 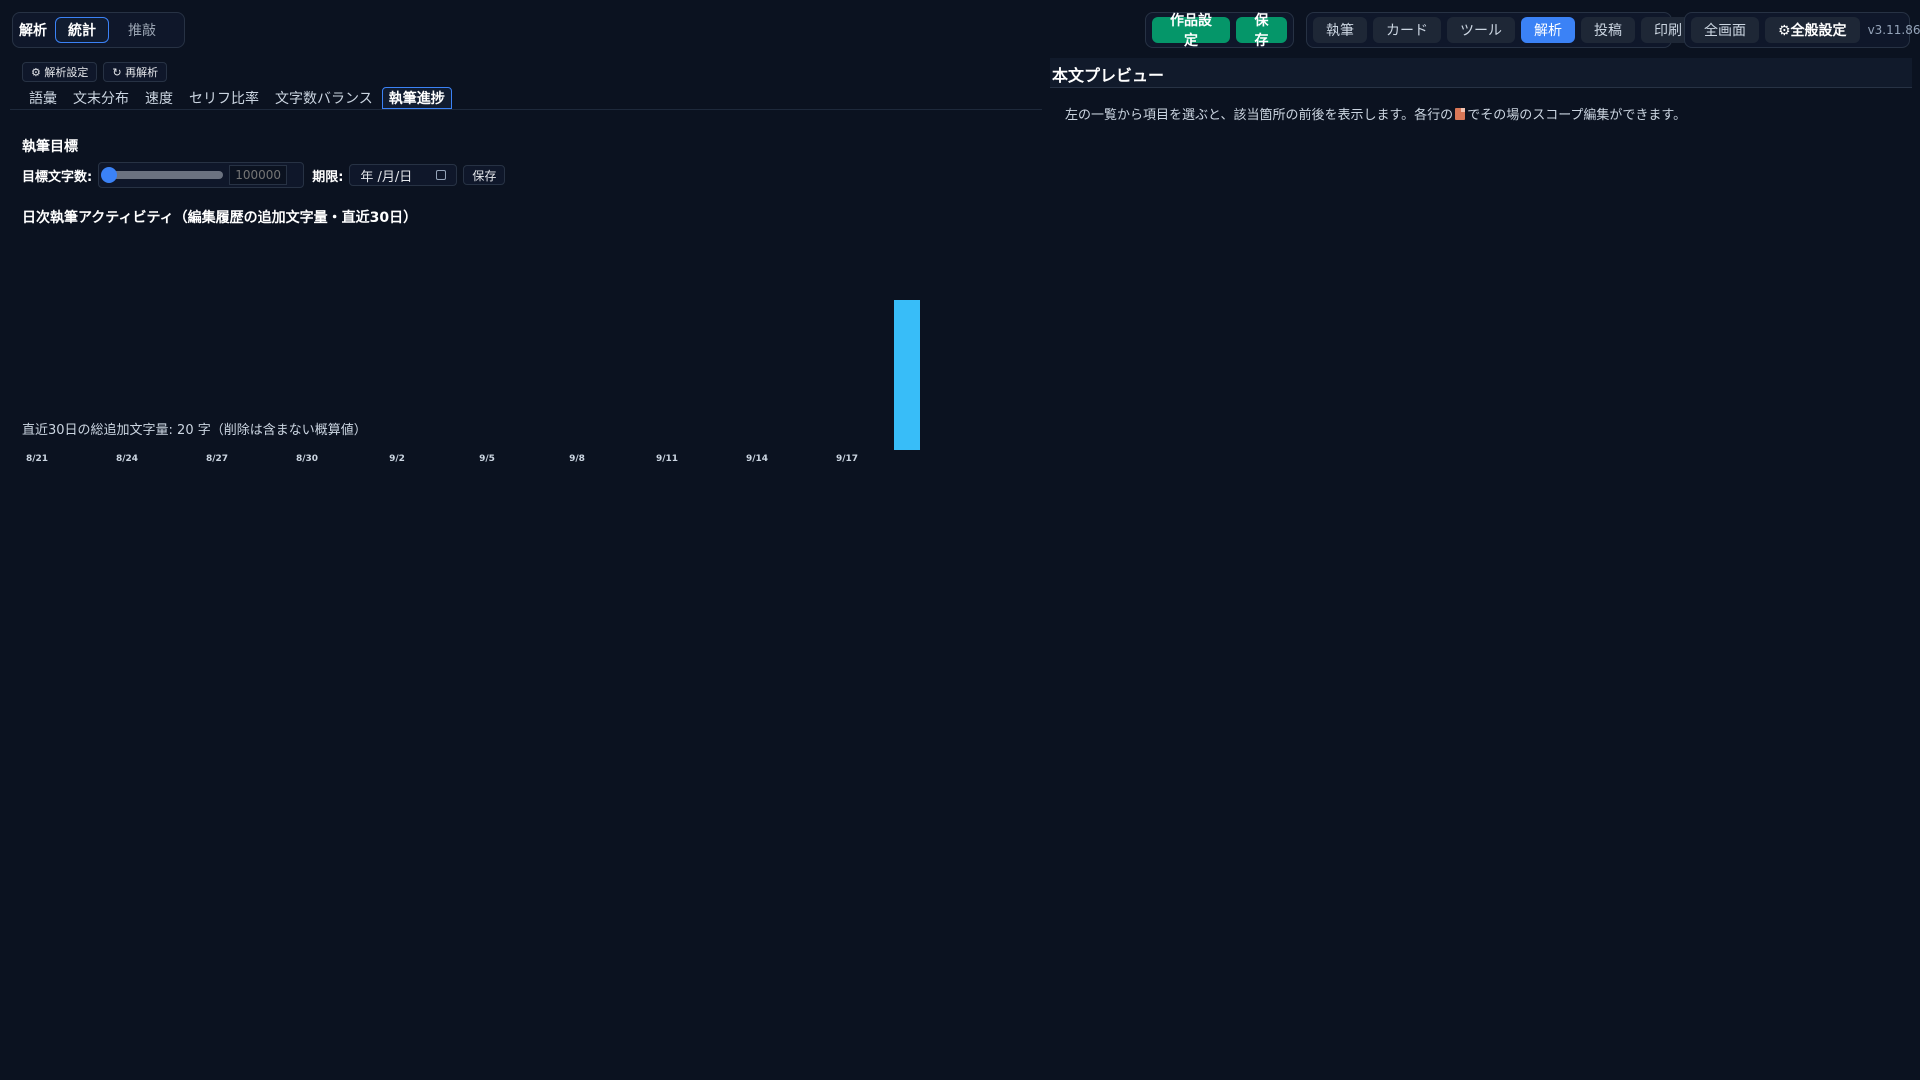 What do you see at coordinates (1481, 73) in the screenshot?
I see `preview-title: 本文プレビュー` at bounding box center [1481, 73].